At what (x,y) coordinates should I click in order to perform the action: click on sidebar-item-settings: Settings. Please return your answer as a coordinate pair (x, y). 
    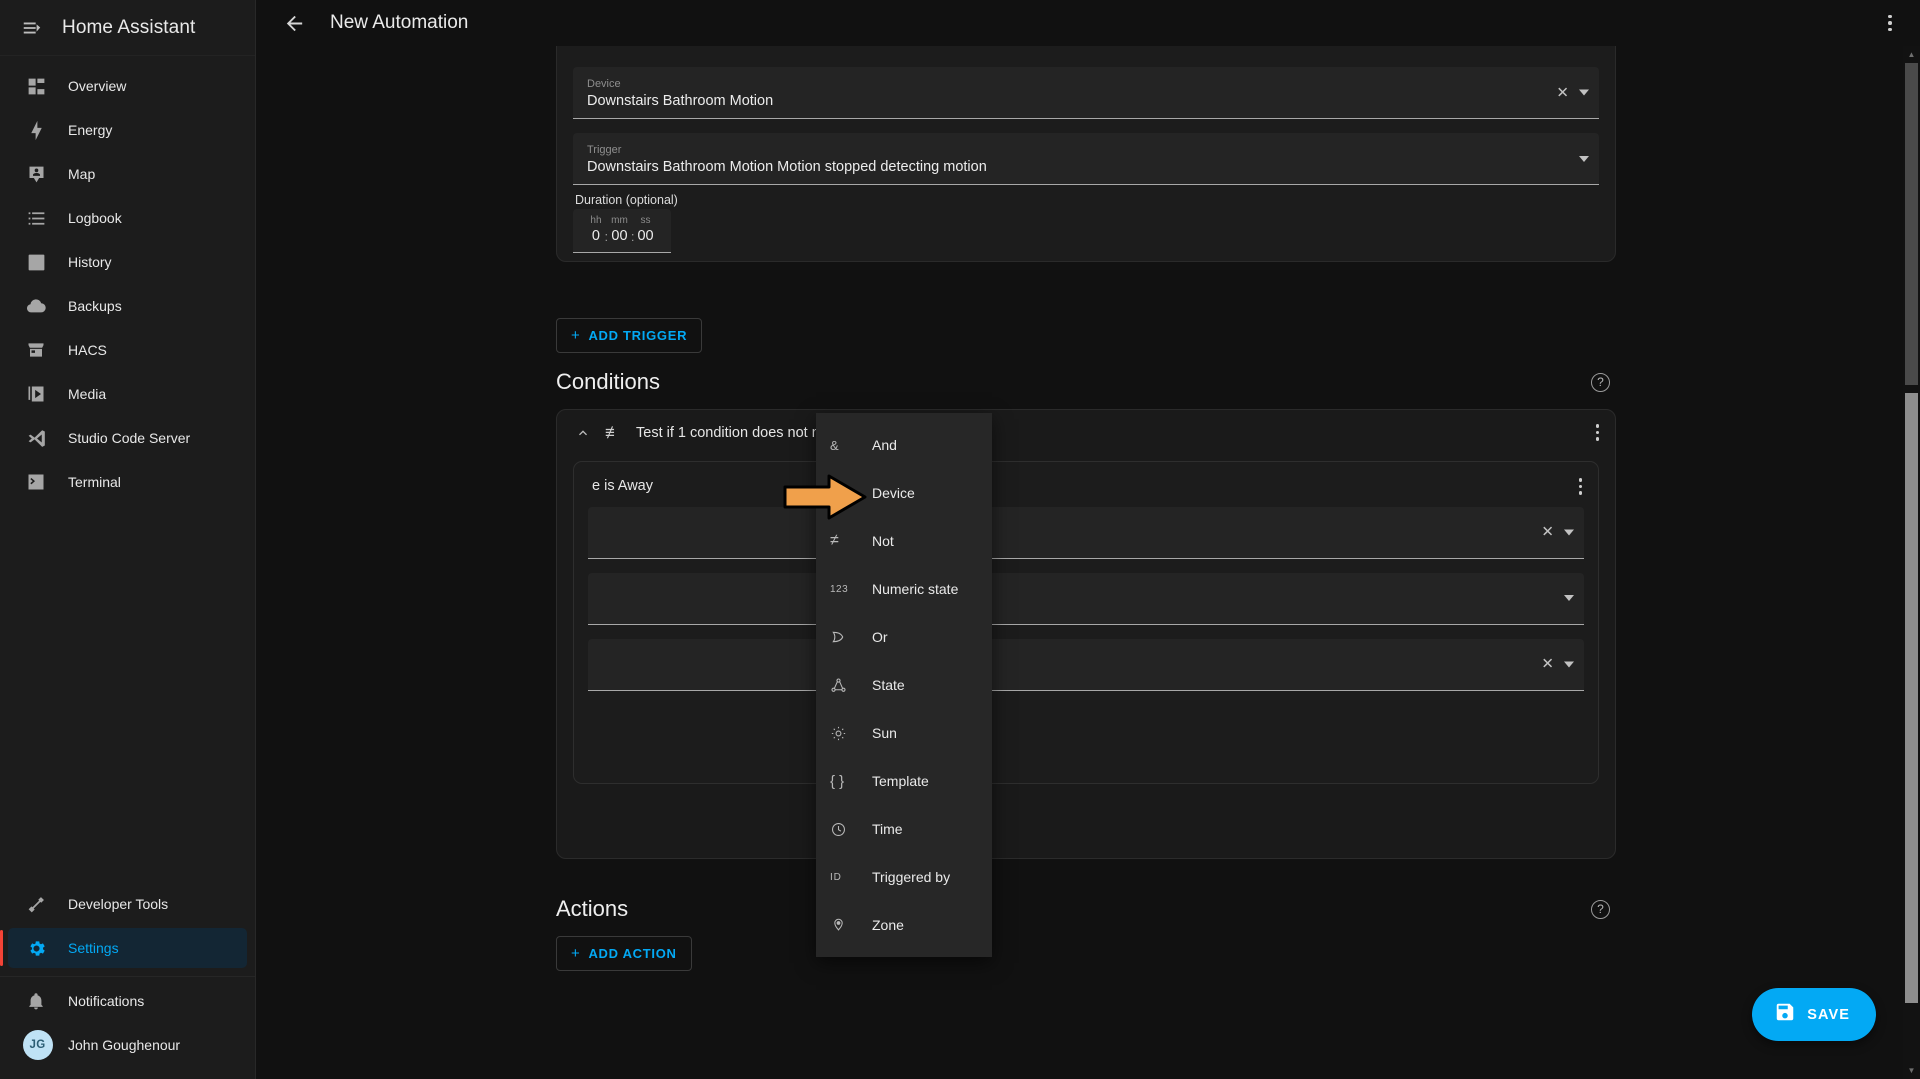
    Looking at the image, I should click on (123, 948).